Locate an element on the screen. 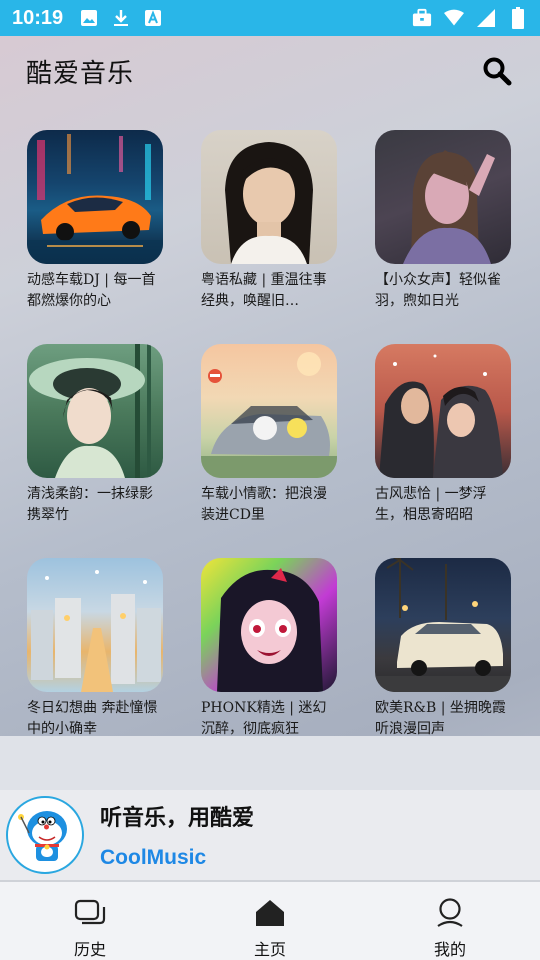  playlist-card: 【小众女声】轻似雀羽，煦如日光 is located at coordinates (443, 221).